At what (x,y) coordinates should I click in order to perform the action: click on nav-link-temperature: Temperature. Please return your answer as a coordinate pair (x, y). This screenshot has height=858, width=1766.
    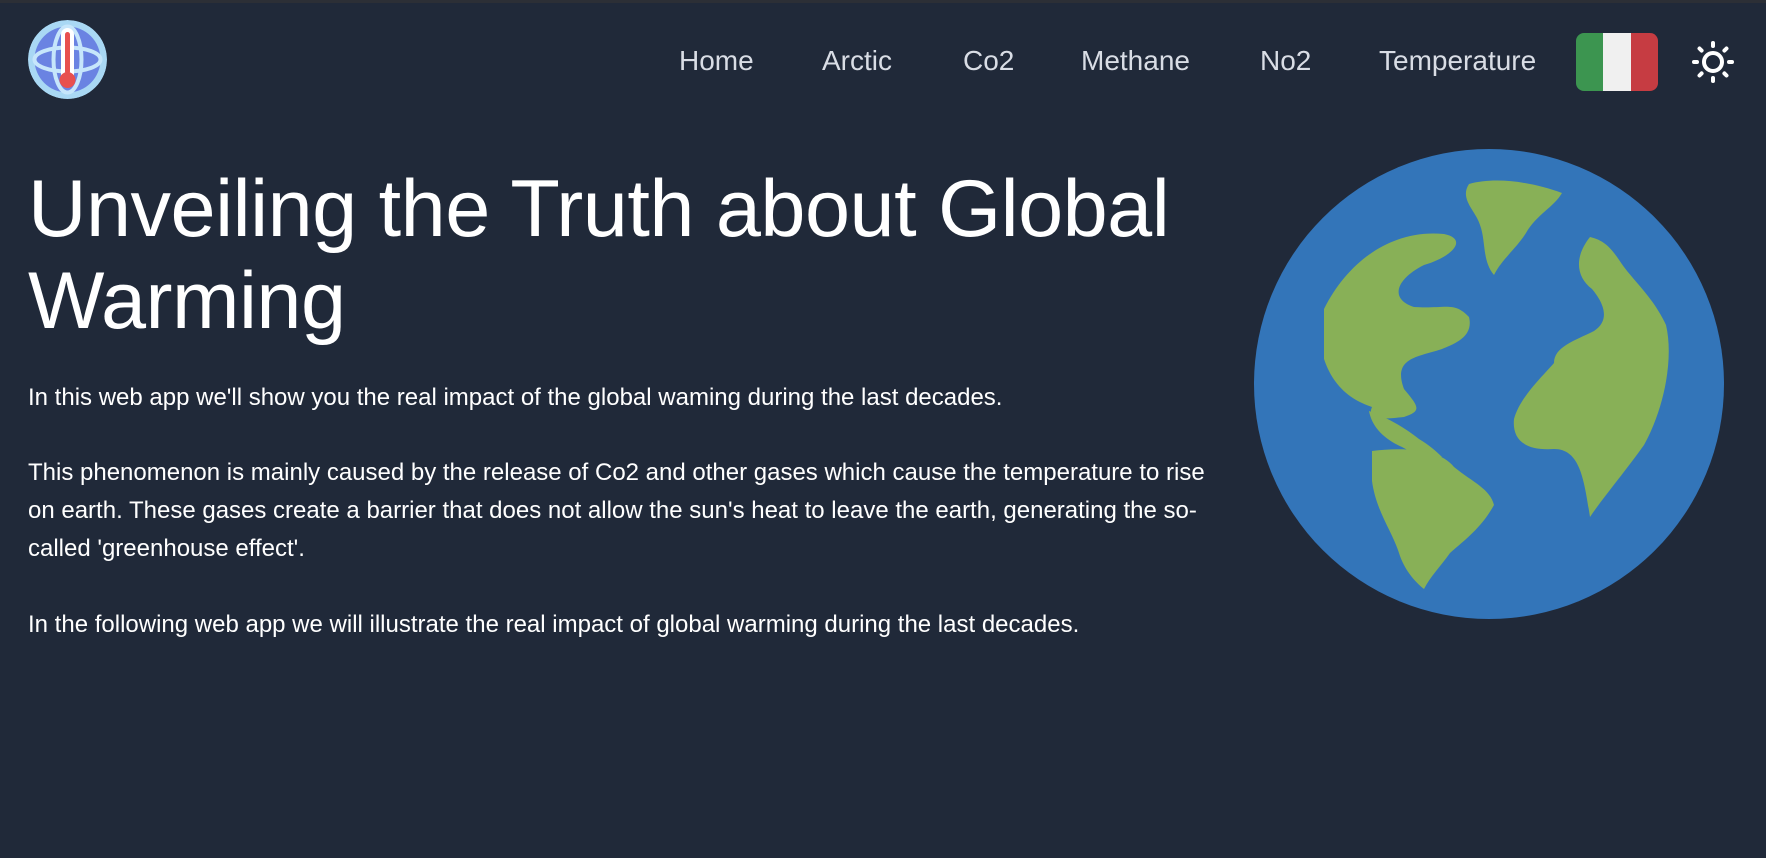
    Looking at the image, I should click on (1457, 61).